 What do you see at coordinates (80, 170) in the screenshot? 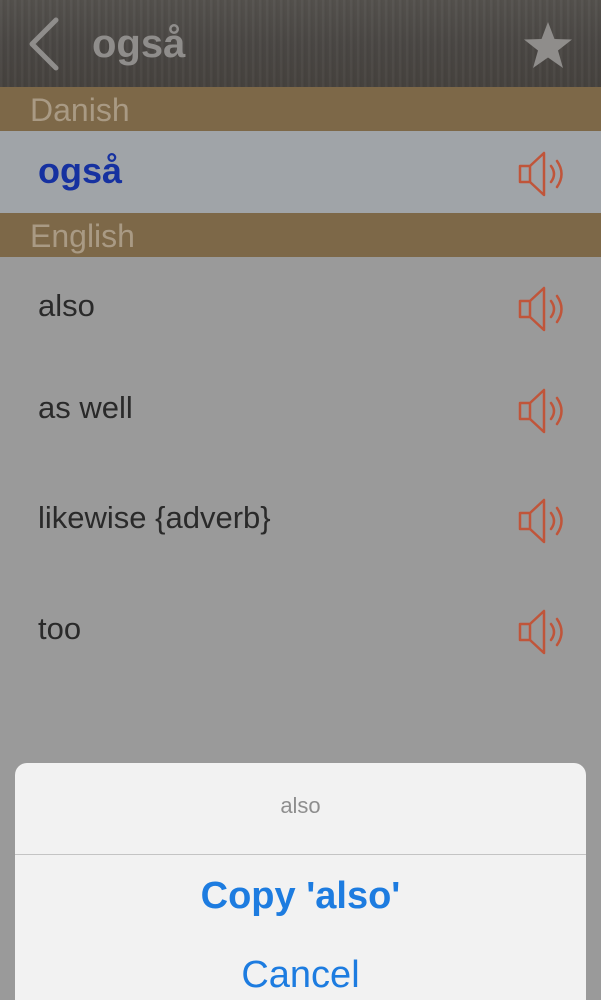
I see `source-term: også` at bounding box center [80, 170].